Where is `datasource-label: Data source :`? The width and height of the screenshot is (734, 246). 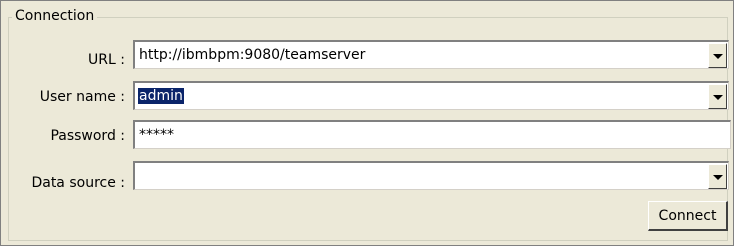 datasource-label: Data source : is located at coordinates (78, 183).